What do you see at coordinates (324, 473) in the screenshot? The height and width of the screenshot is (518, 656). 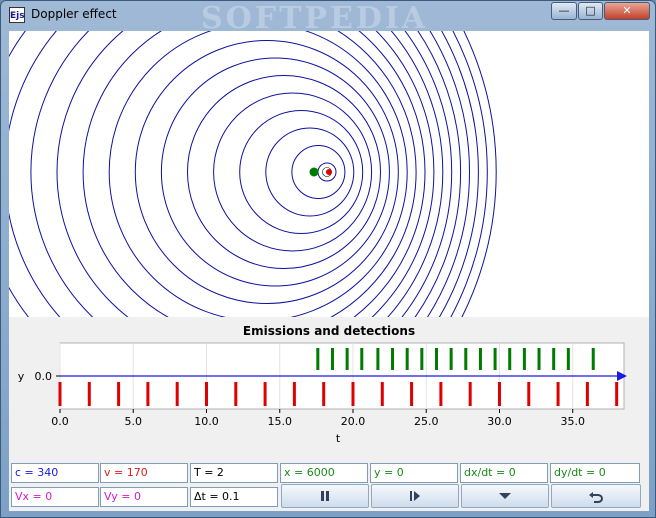 I see `x-field: x = 6000` at bounding box center [324, 473].